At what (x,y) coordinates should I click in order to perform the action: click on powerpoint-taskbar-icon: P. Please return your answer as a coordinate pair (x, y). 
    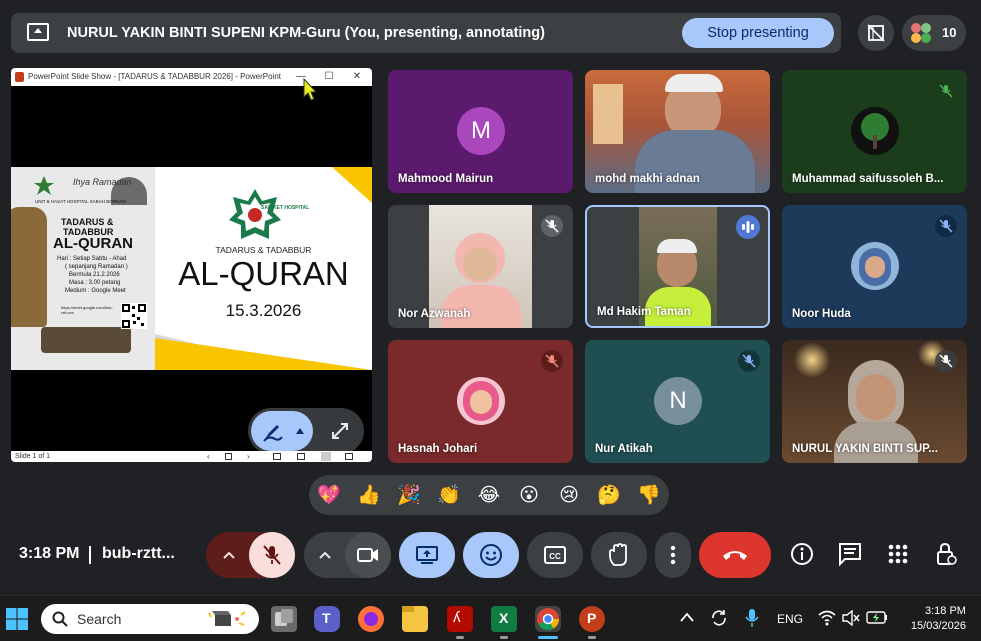
    Looking at the image, I should click on (592, 619).